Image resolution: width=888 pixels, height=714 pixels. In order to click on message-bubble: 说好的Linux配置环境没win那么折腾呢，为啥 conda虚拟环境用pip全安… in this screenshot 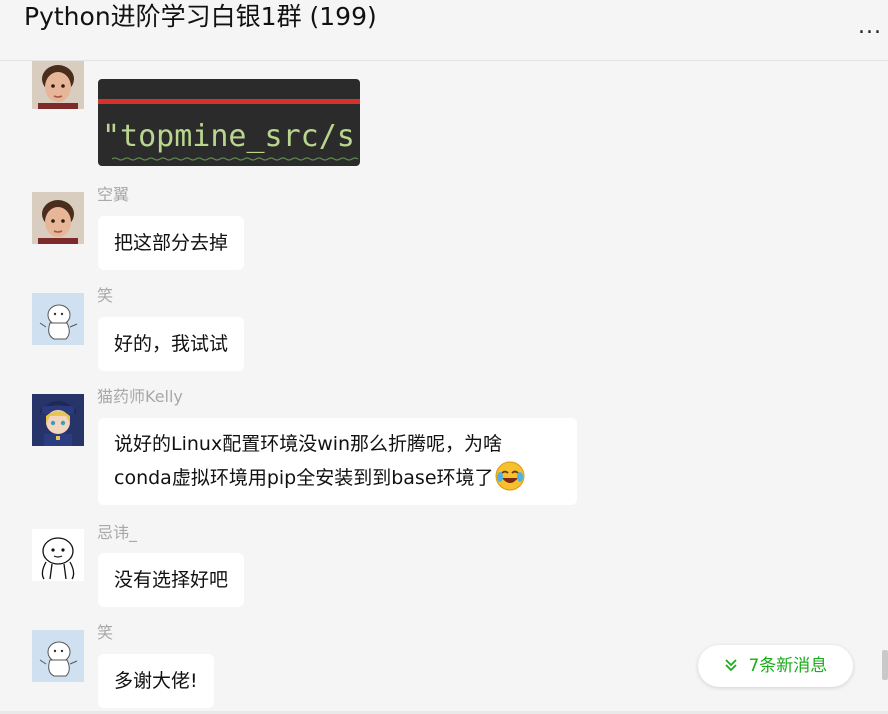, I will do `click(337, 461)`.